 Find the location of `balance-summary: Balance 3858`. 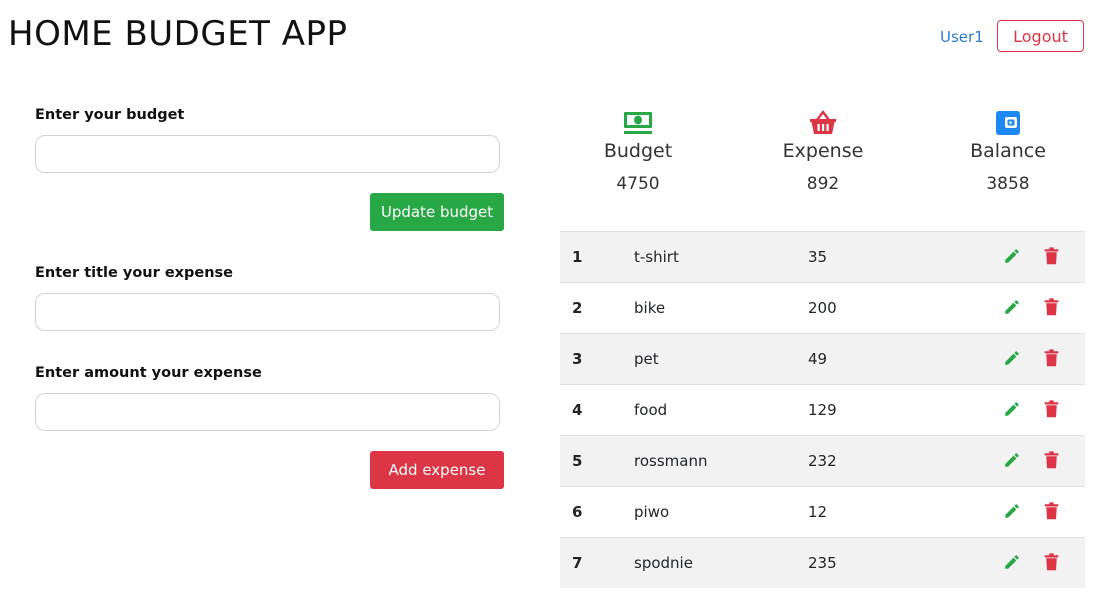

balance-summary: Balance 3858 is located at coordinates (1008, 152).